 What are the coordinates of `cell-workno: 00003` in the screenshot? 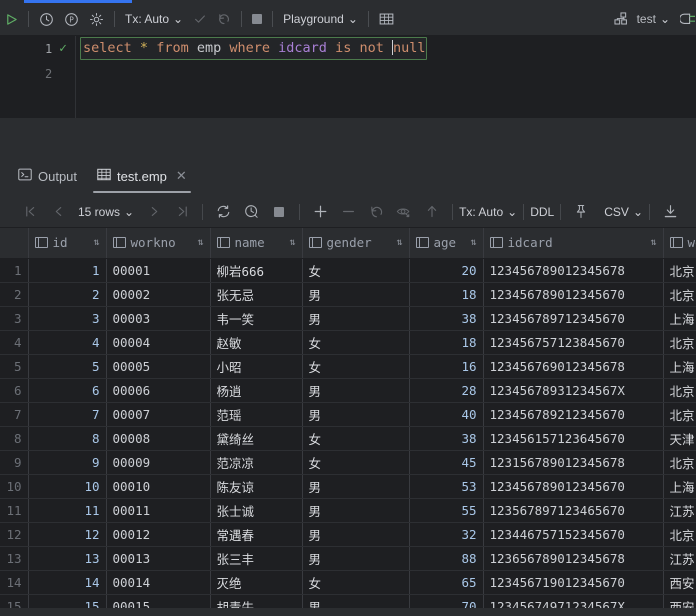 It's located at (158, 318).